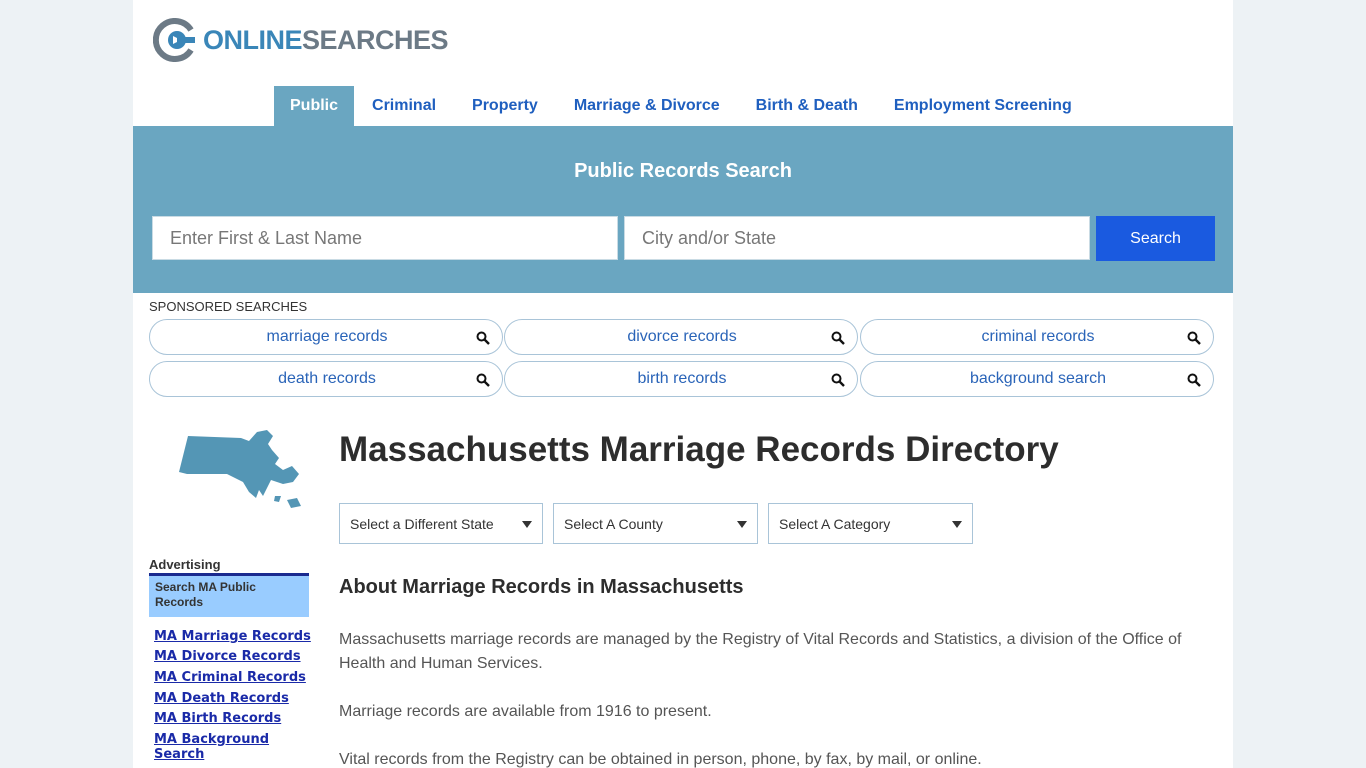  What do you see at coordinates (253, 39) in the screenshot?
I see `logo-text-online: ONLINE` at bounding box center [253, 39].